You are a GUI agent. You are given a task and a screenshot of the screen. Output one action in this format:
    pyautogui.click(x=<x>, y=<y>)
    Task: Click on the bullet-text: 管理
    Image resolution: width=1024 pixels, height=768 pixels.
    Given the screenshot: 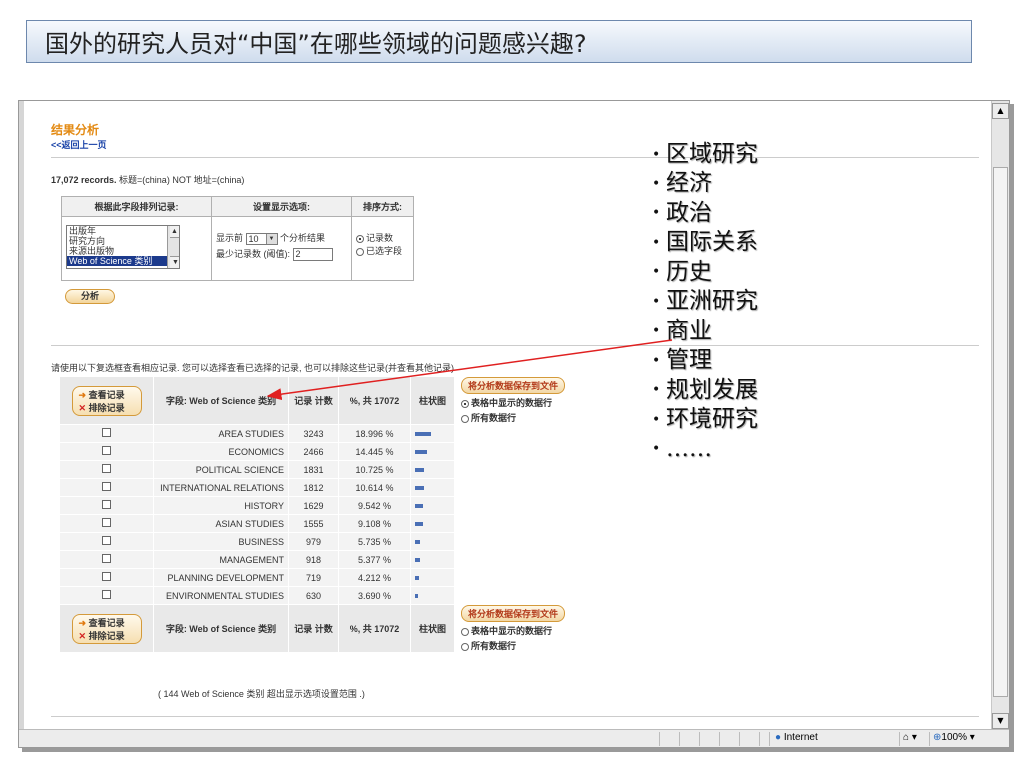 What is the action you would take?
    pyautogui.click(x=689, y=360)
    